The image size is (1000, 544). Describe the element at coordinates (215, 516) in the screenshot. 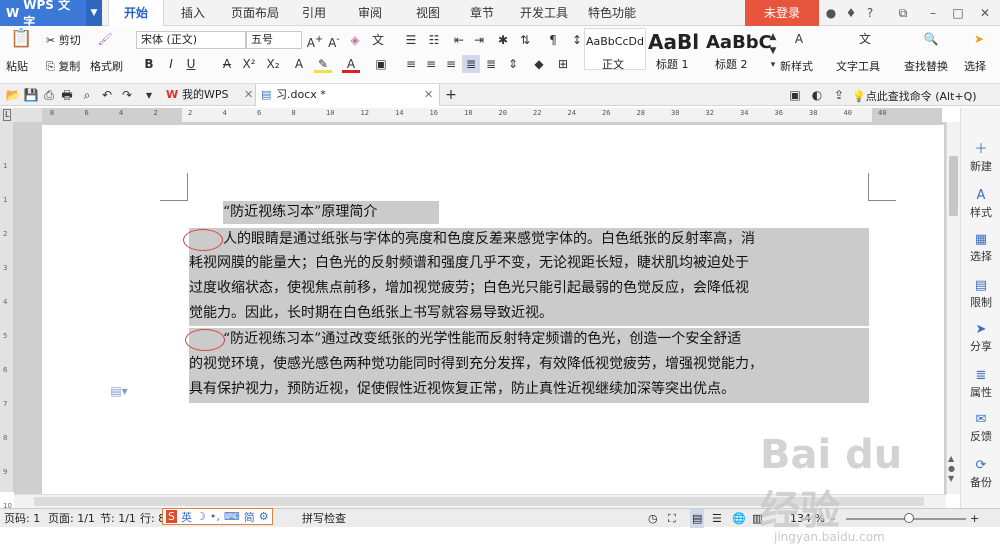

I see `punct-icon: •,` at that location.